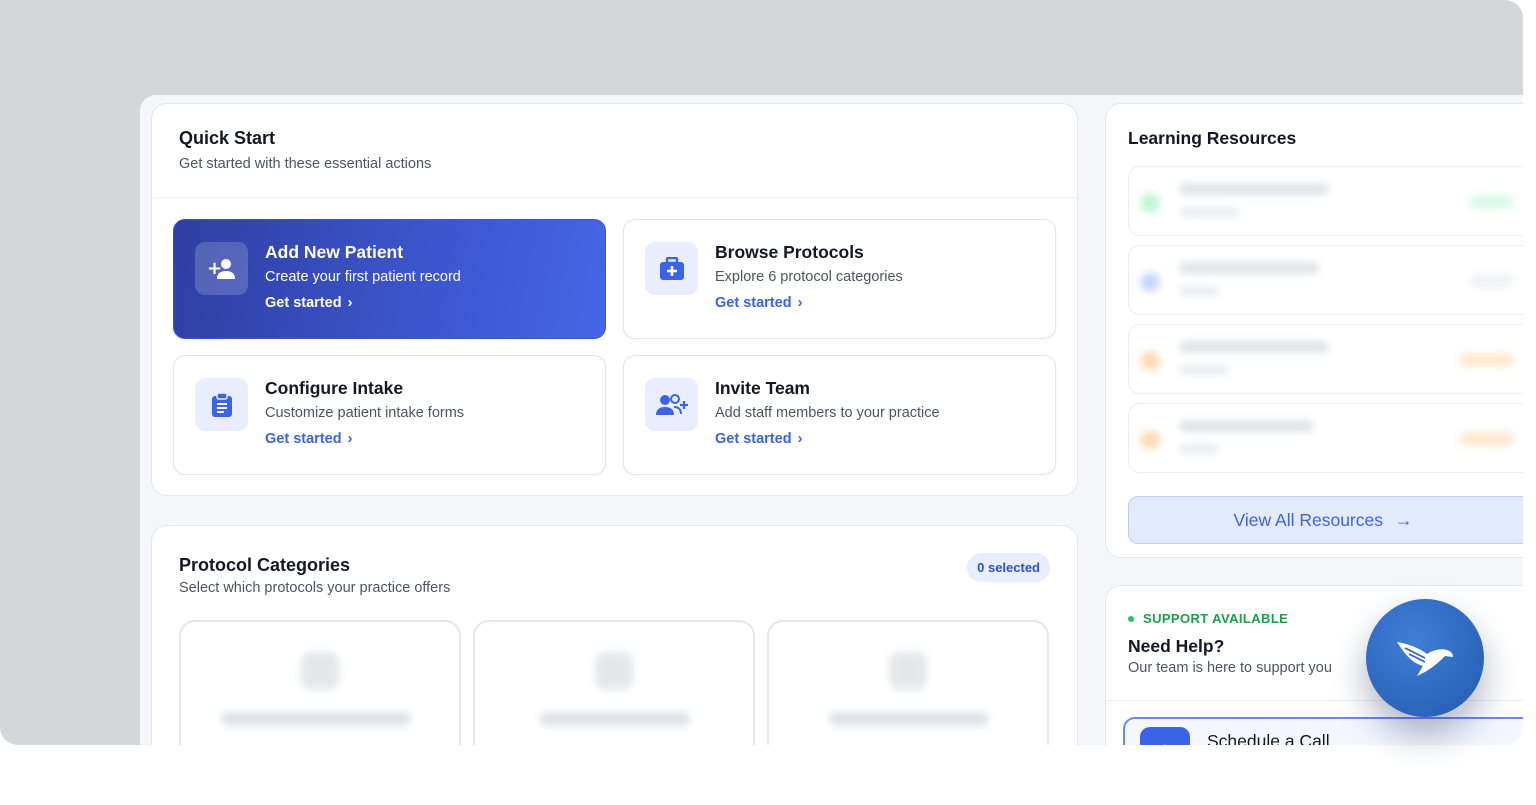 This screenshot has width=1536, height=805. What do you see at coordinates (305, 164) in the screenshot?
I see `quick-start-subtitle: Get started with these essential actions` at bounding box center [305, 164].